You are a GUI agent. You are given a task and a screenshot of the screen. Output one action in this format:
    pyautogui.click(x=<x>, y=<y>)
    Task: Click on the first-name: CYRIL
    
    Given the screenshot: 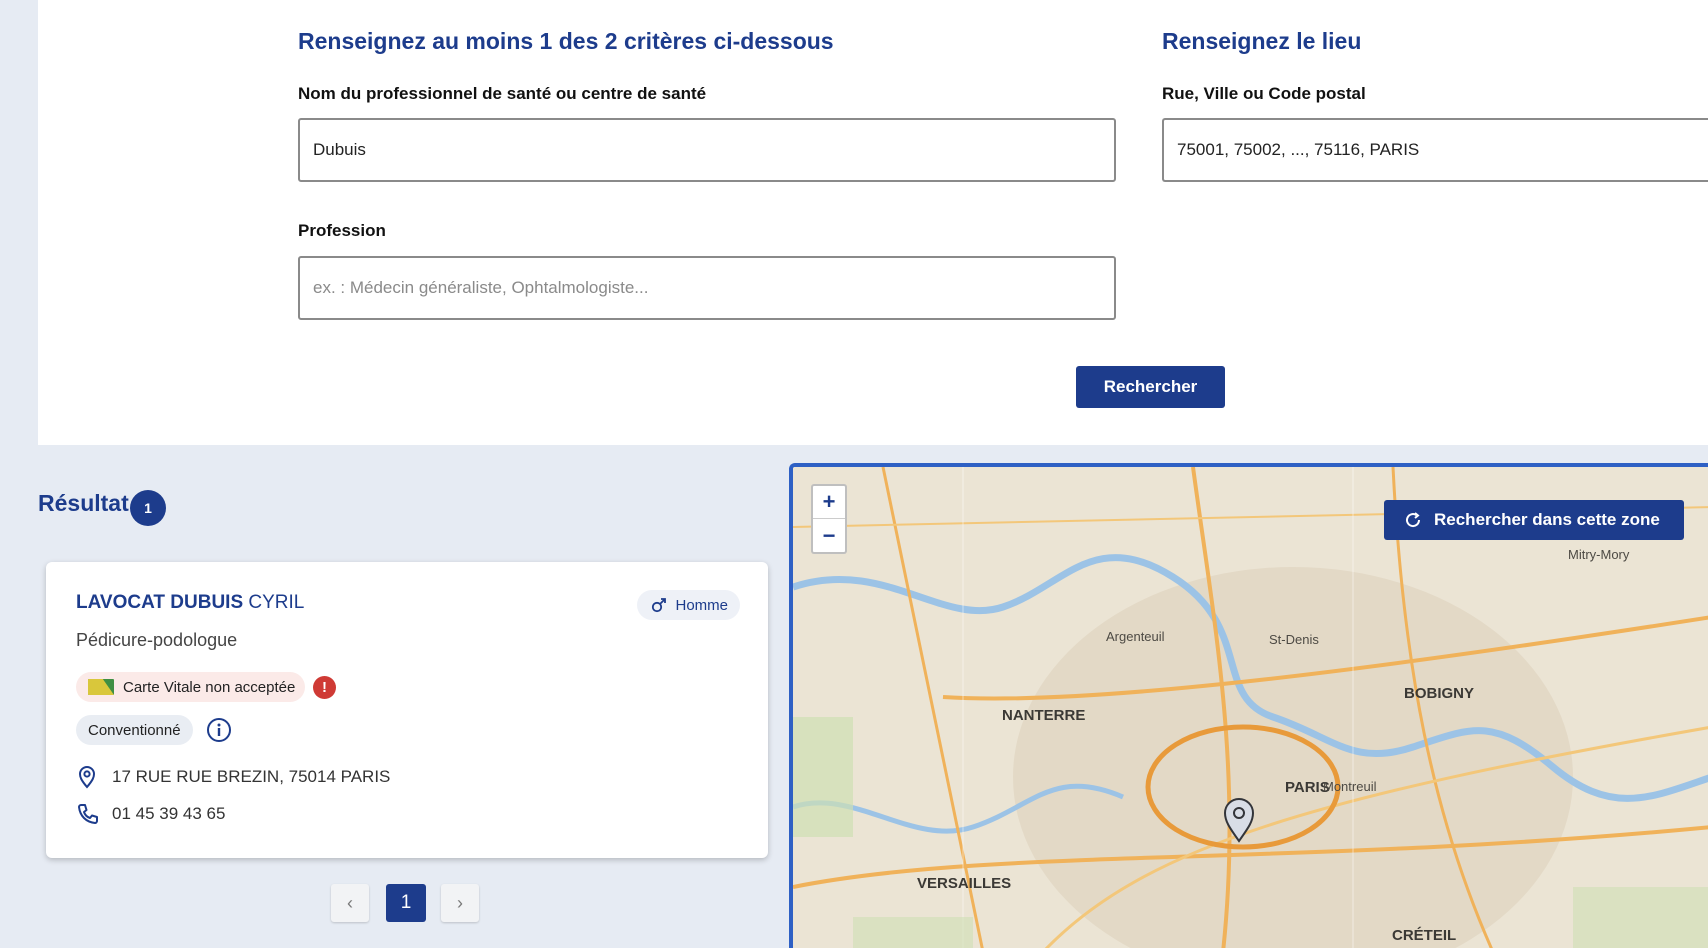 What is the action you would take?
    pyautogui.click(x=276, y=602)
    